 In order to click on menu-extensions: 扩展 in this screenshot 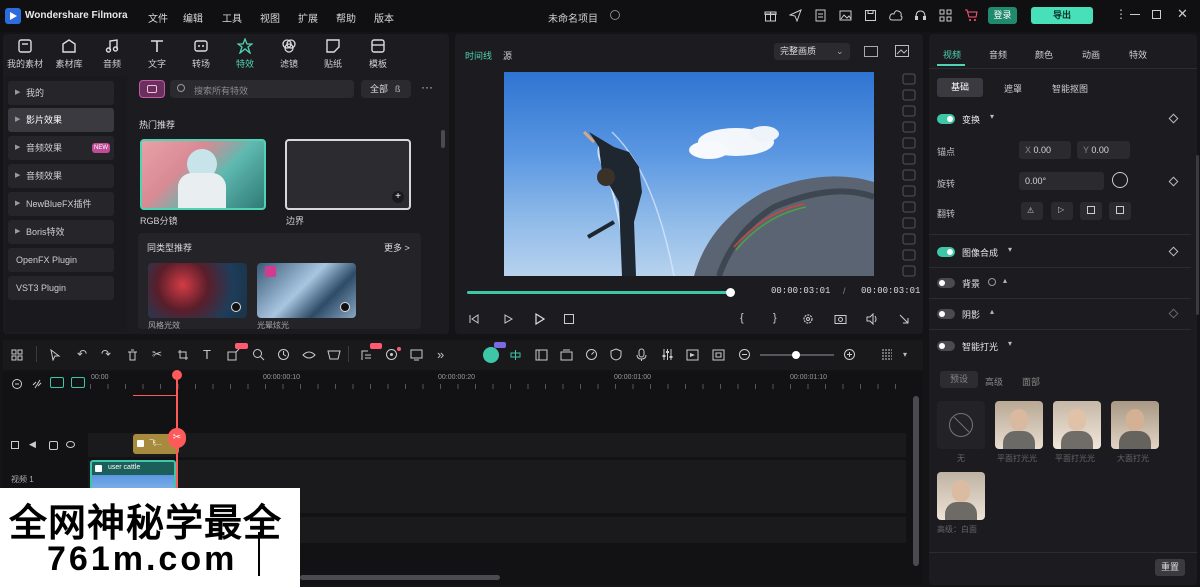, I will do `click(308, 17)`.